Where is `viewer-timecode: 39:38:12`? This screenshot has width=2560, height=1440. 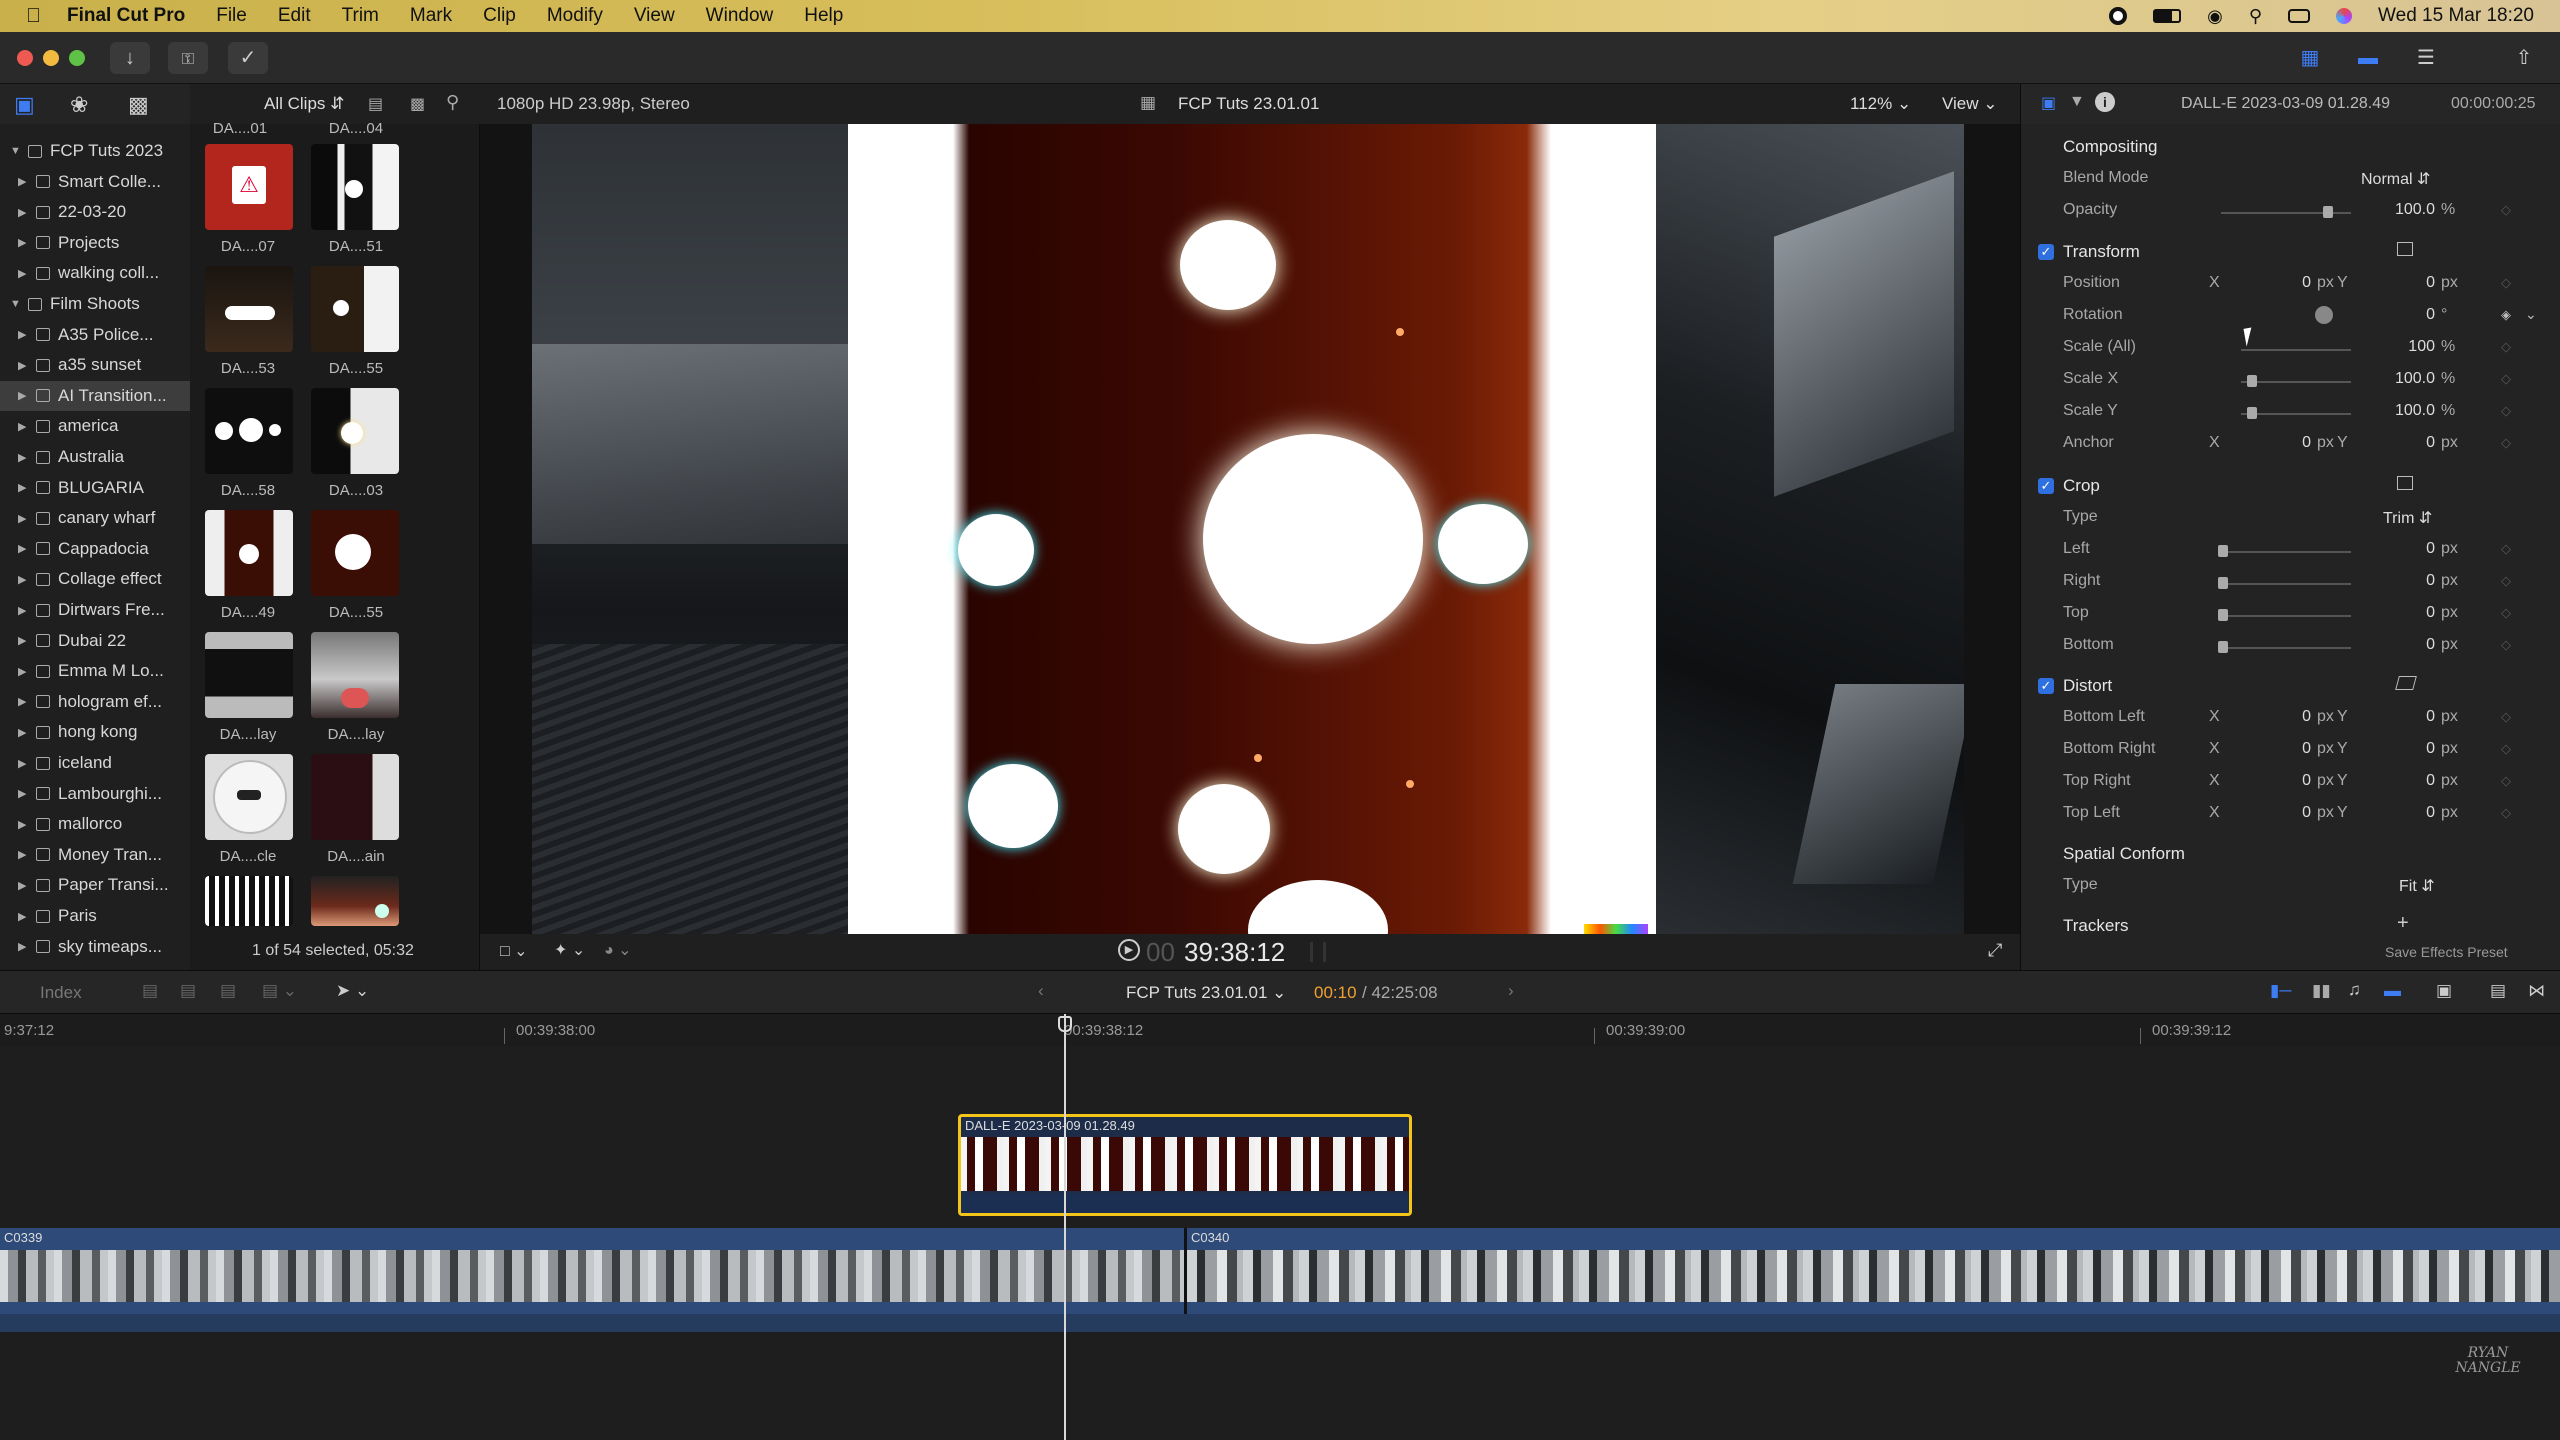
viewer-timecode: 39:38:12 is located at coordinates (1234, 952).